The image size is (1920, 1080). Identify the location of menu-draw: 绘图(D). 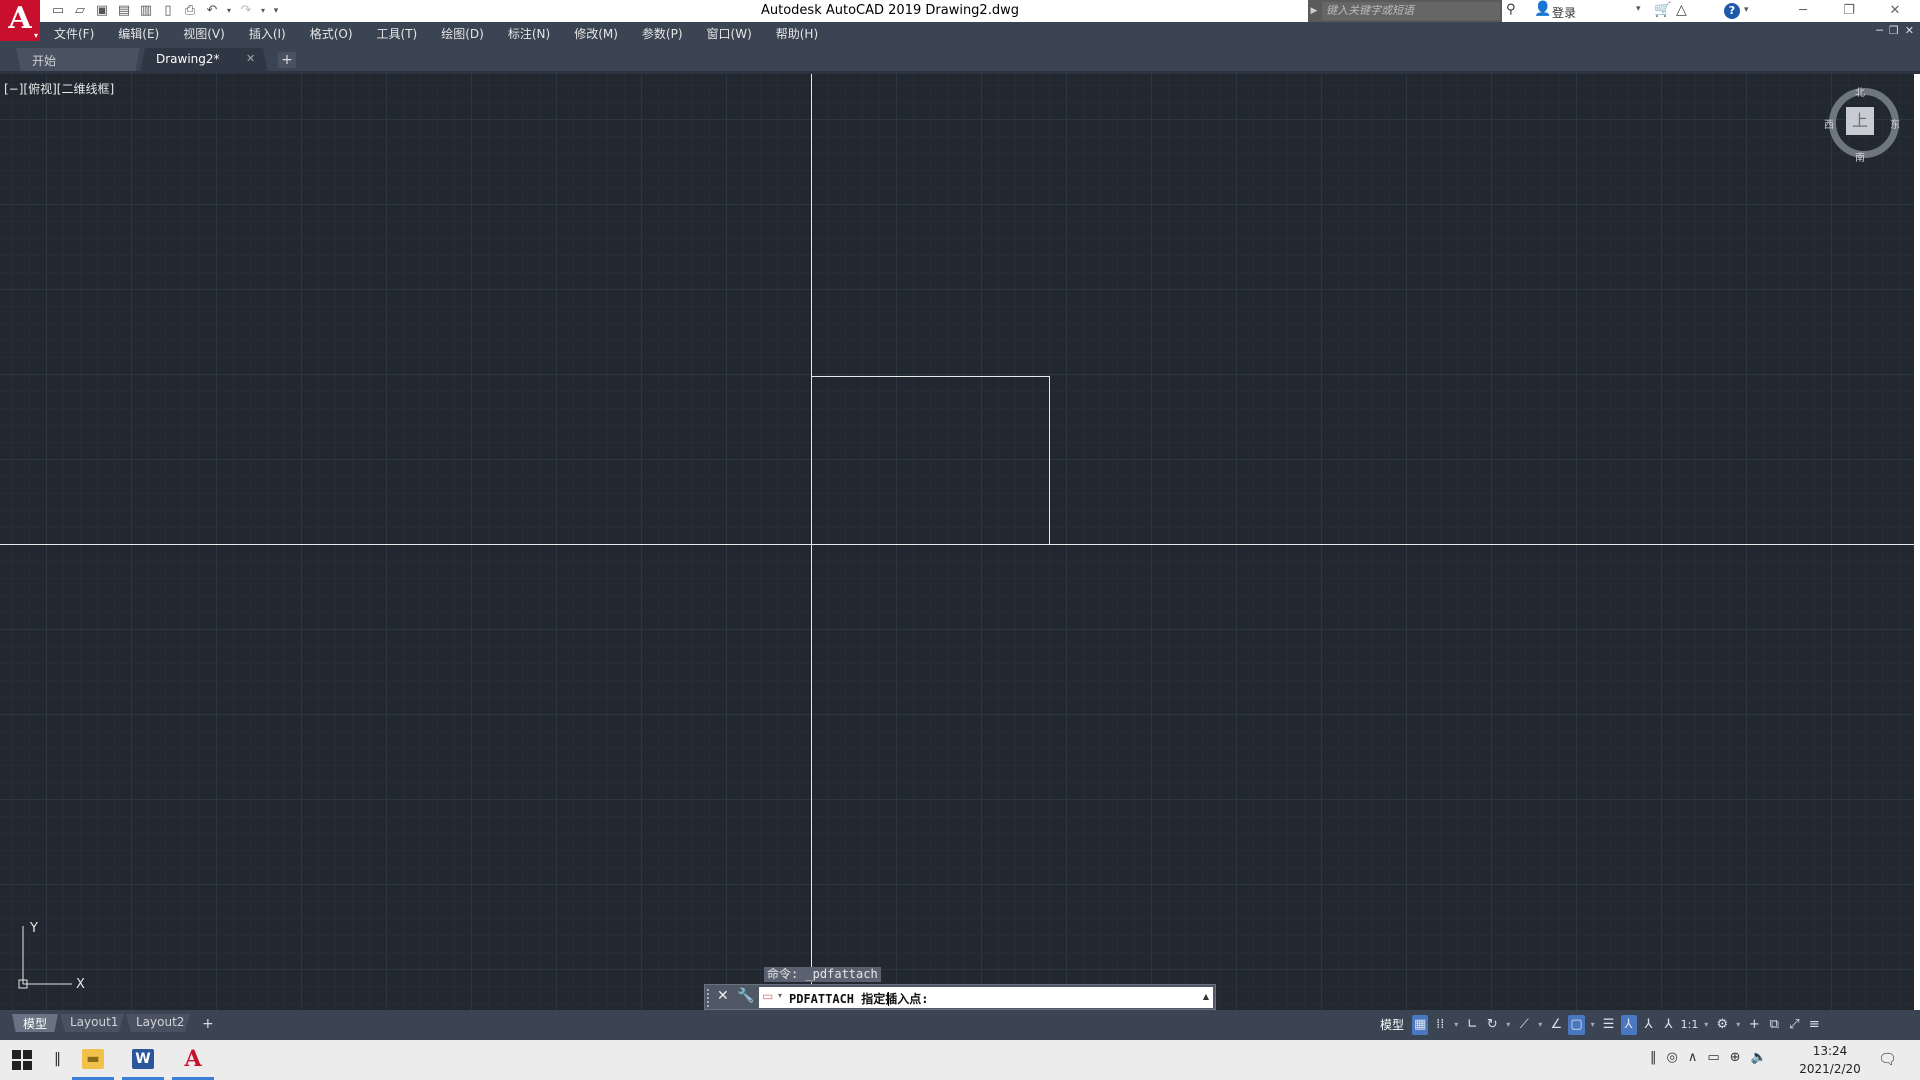
(462, 33).